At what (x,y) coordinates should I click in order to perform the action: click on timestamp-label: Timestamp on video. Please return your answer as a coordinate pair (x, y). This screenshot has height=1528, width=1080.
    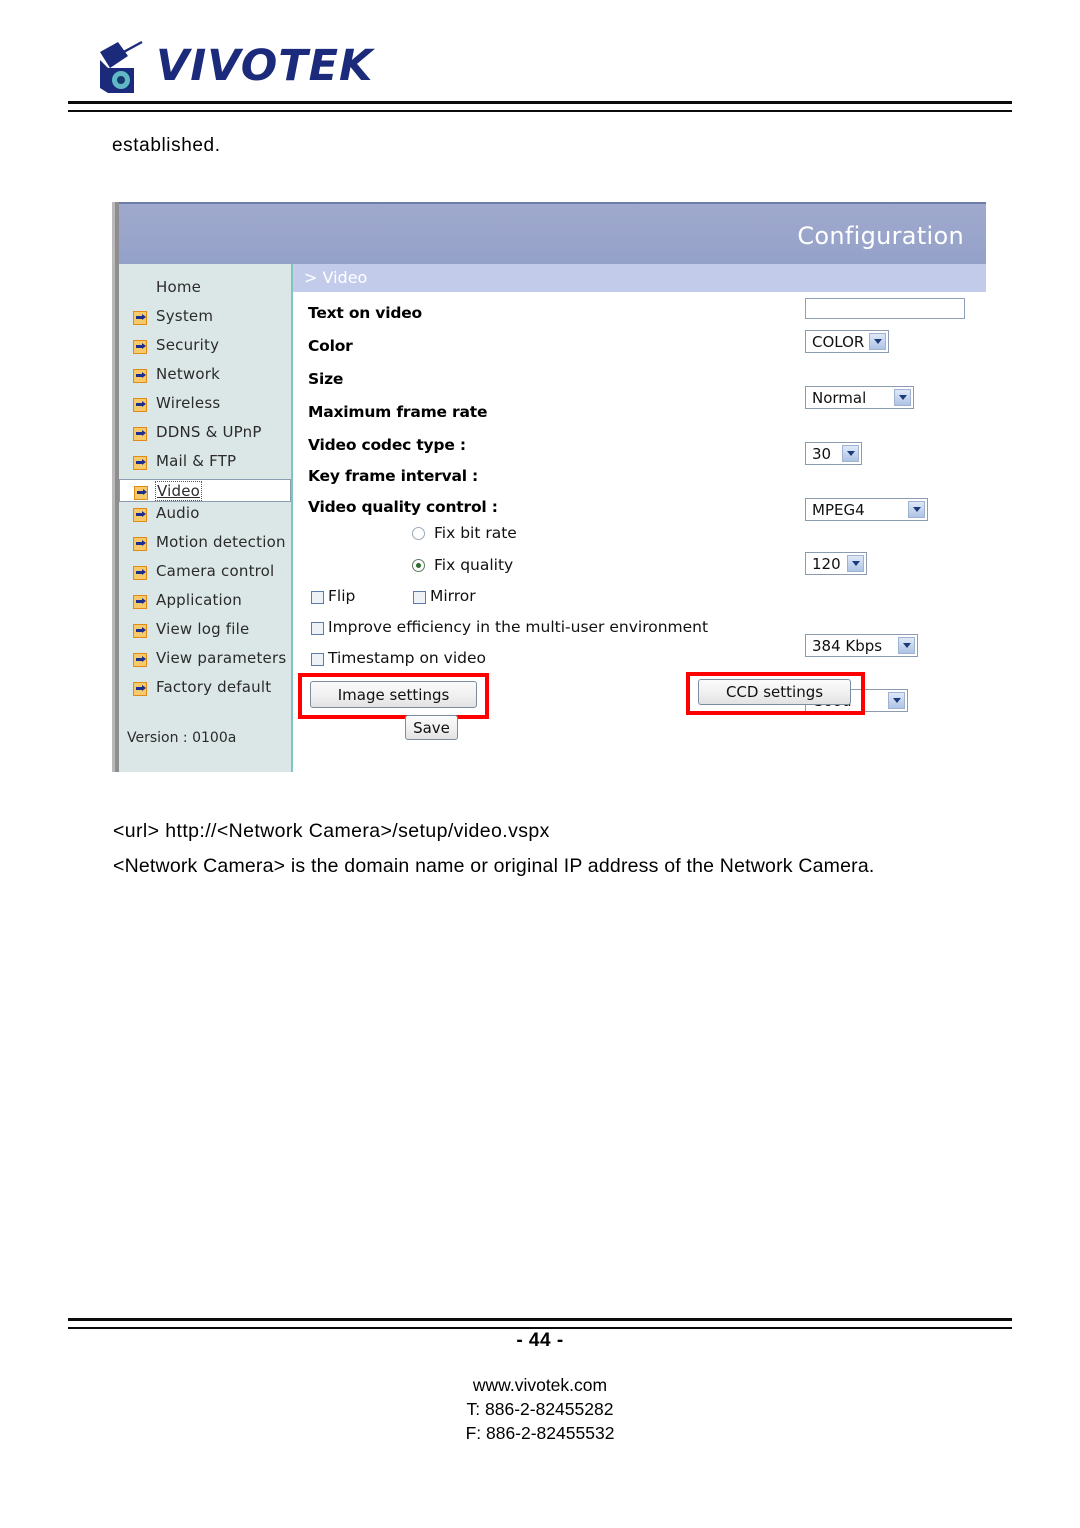
    Looking at the image, I should click on (407, 658).